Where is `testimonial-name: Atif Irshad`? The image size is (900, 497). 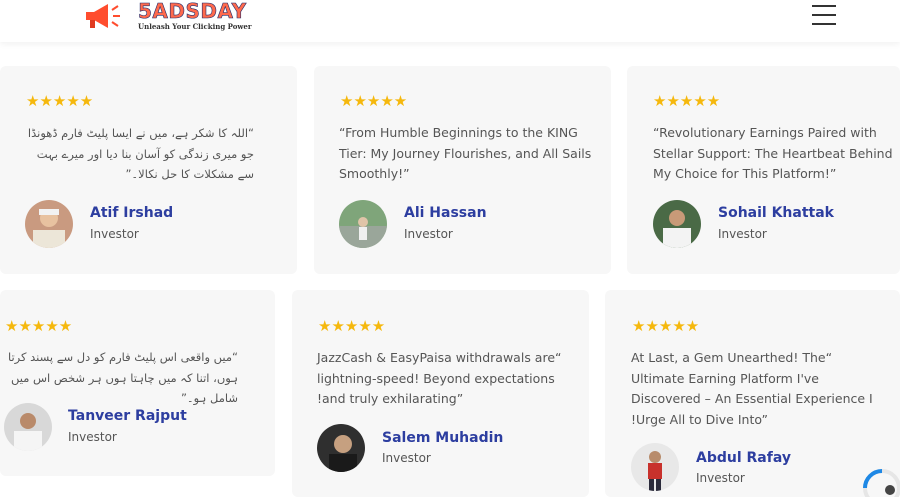 testimonial-name: Atif Irshad is located at coordinates (132, 213).